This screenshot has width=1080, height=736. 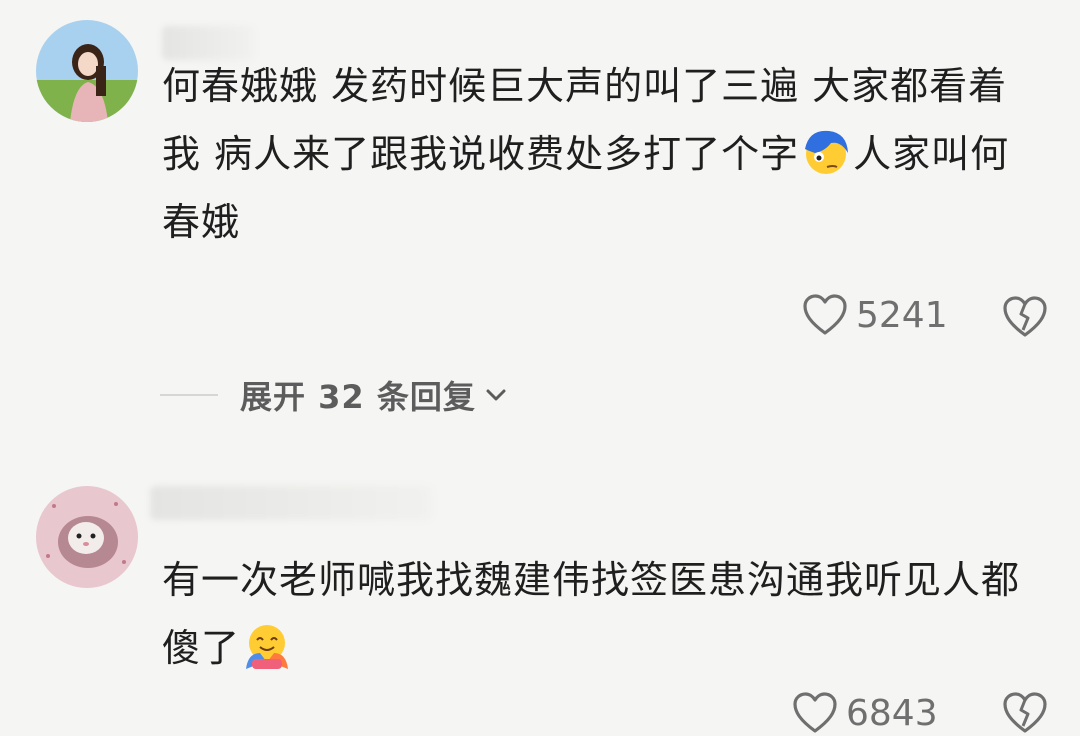 I want to click on like-button: 6843, so click(x=865, y=713).